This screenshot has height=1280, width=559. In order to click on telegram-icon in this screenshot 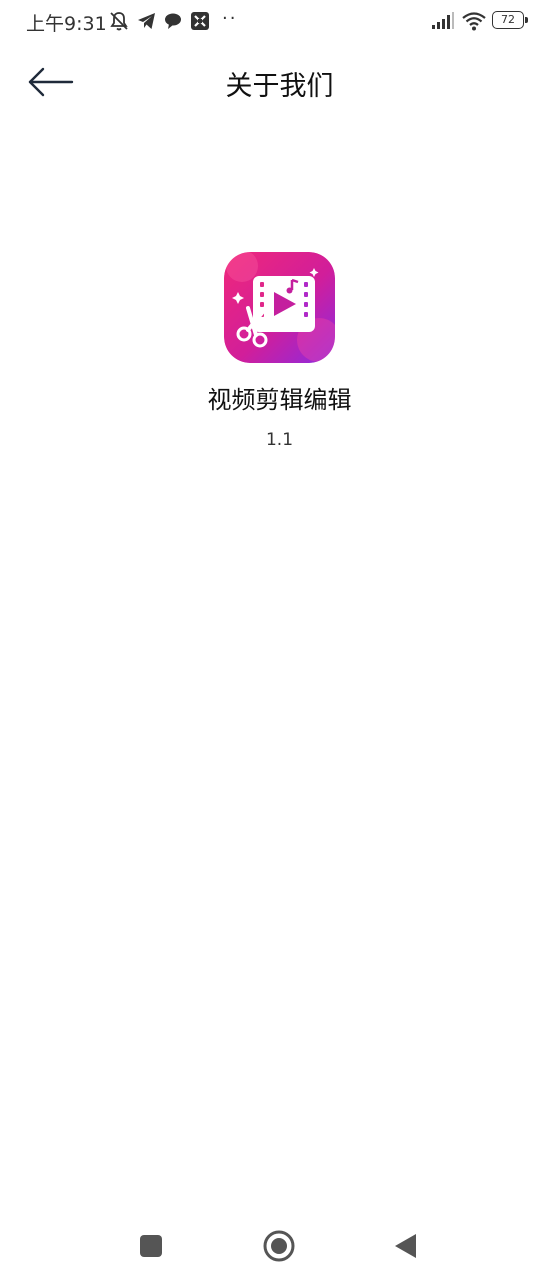, I will do `click(146, 21)`.